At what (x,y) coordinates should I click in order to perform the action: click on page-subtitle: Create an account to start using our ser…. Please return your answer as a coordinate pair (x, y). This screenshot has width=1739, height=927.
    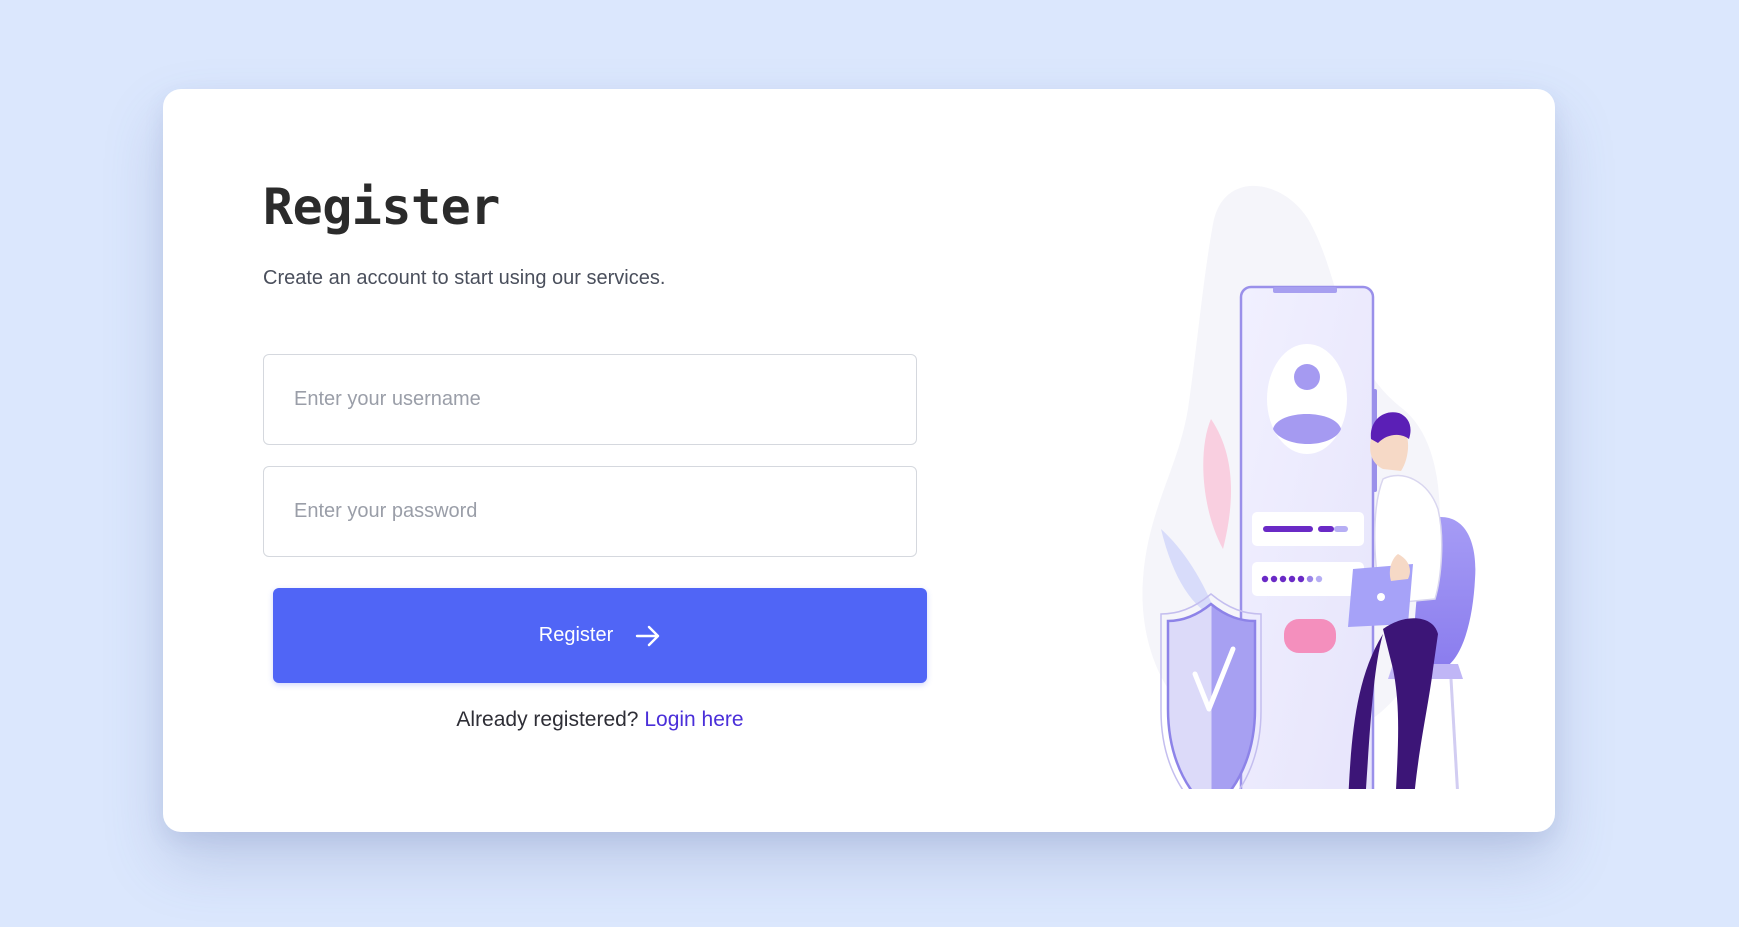
    Looking at the image, I should click on (464, 278).